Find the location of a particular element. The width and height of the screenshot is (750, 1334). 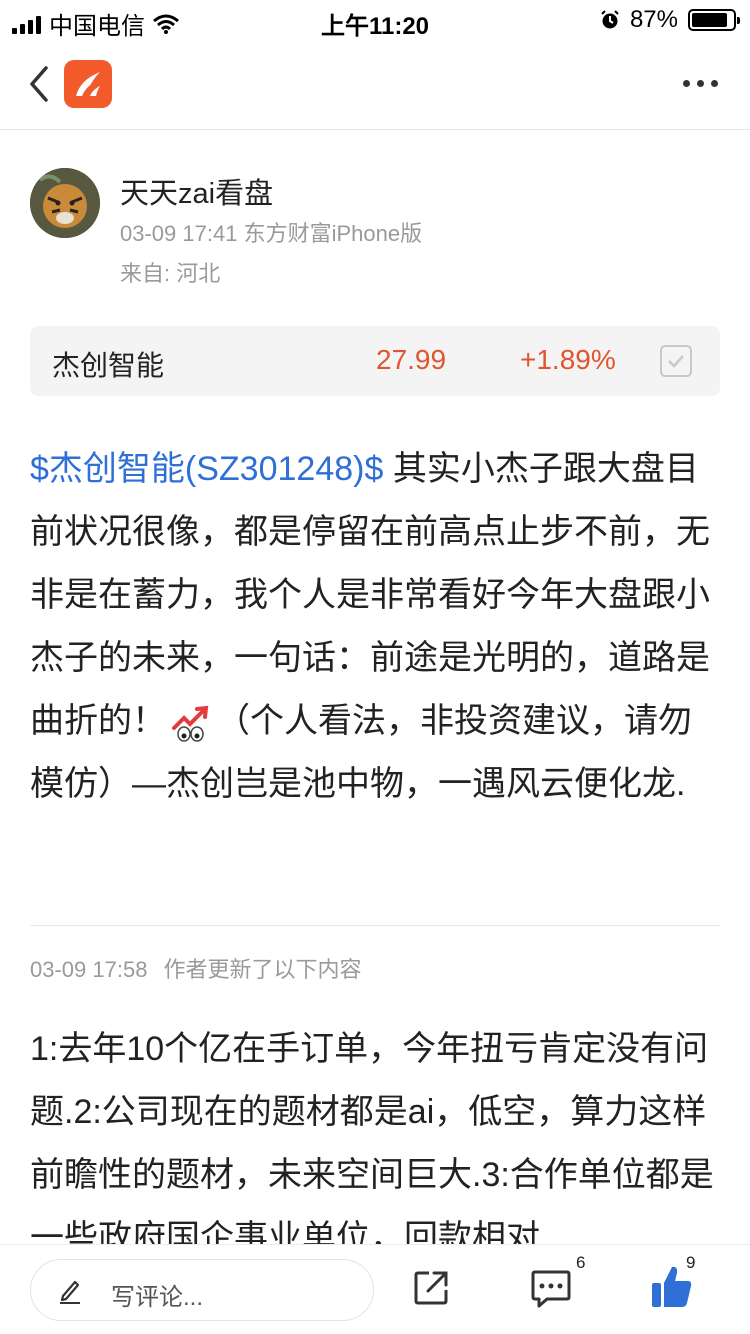

stock-tag-link: $杰创智能(SZ301248)$ is located at coordinates (206, 469).